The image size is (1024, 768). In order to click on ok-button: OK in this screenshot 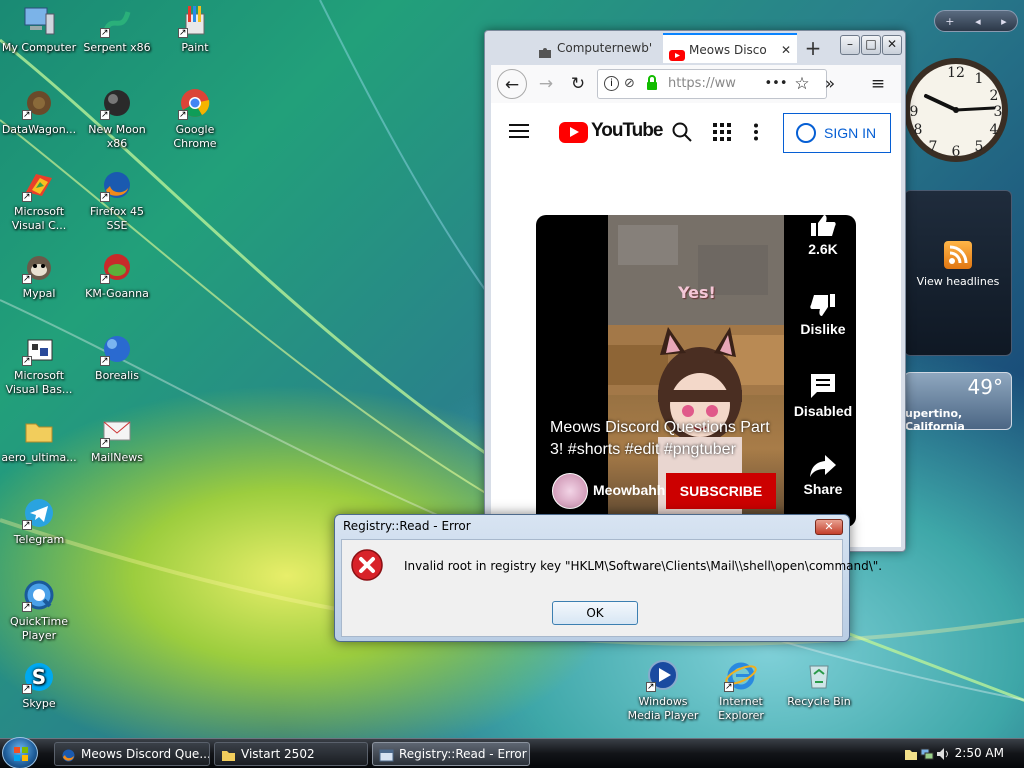, I will do `click(595, 613)`.